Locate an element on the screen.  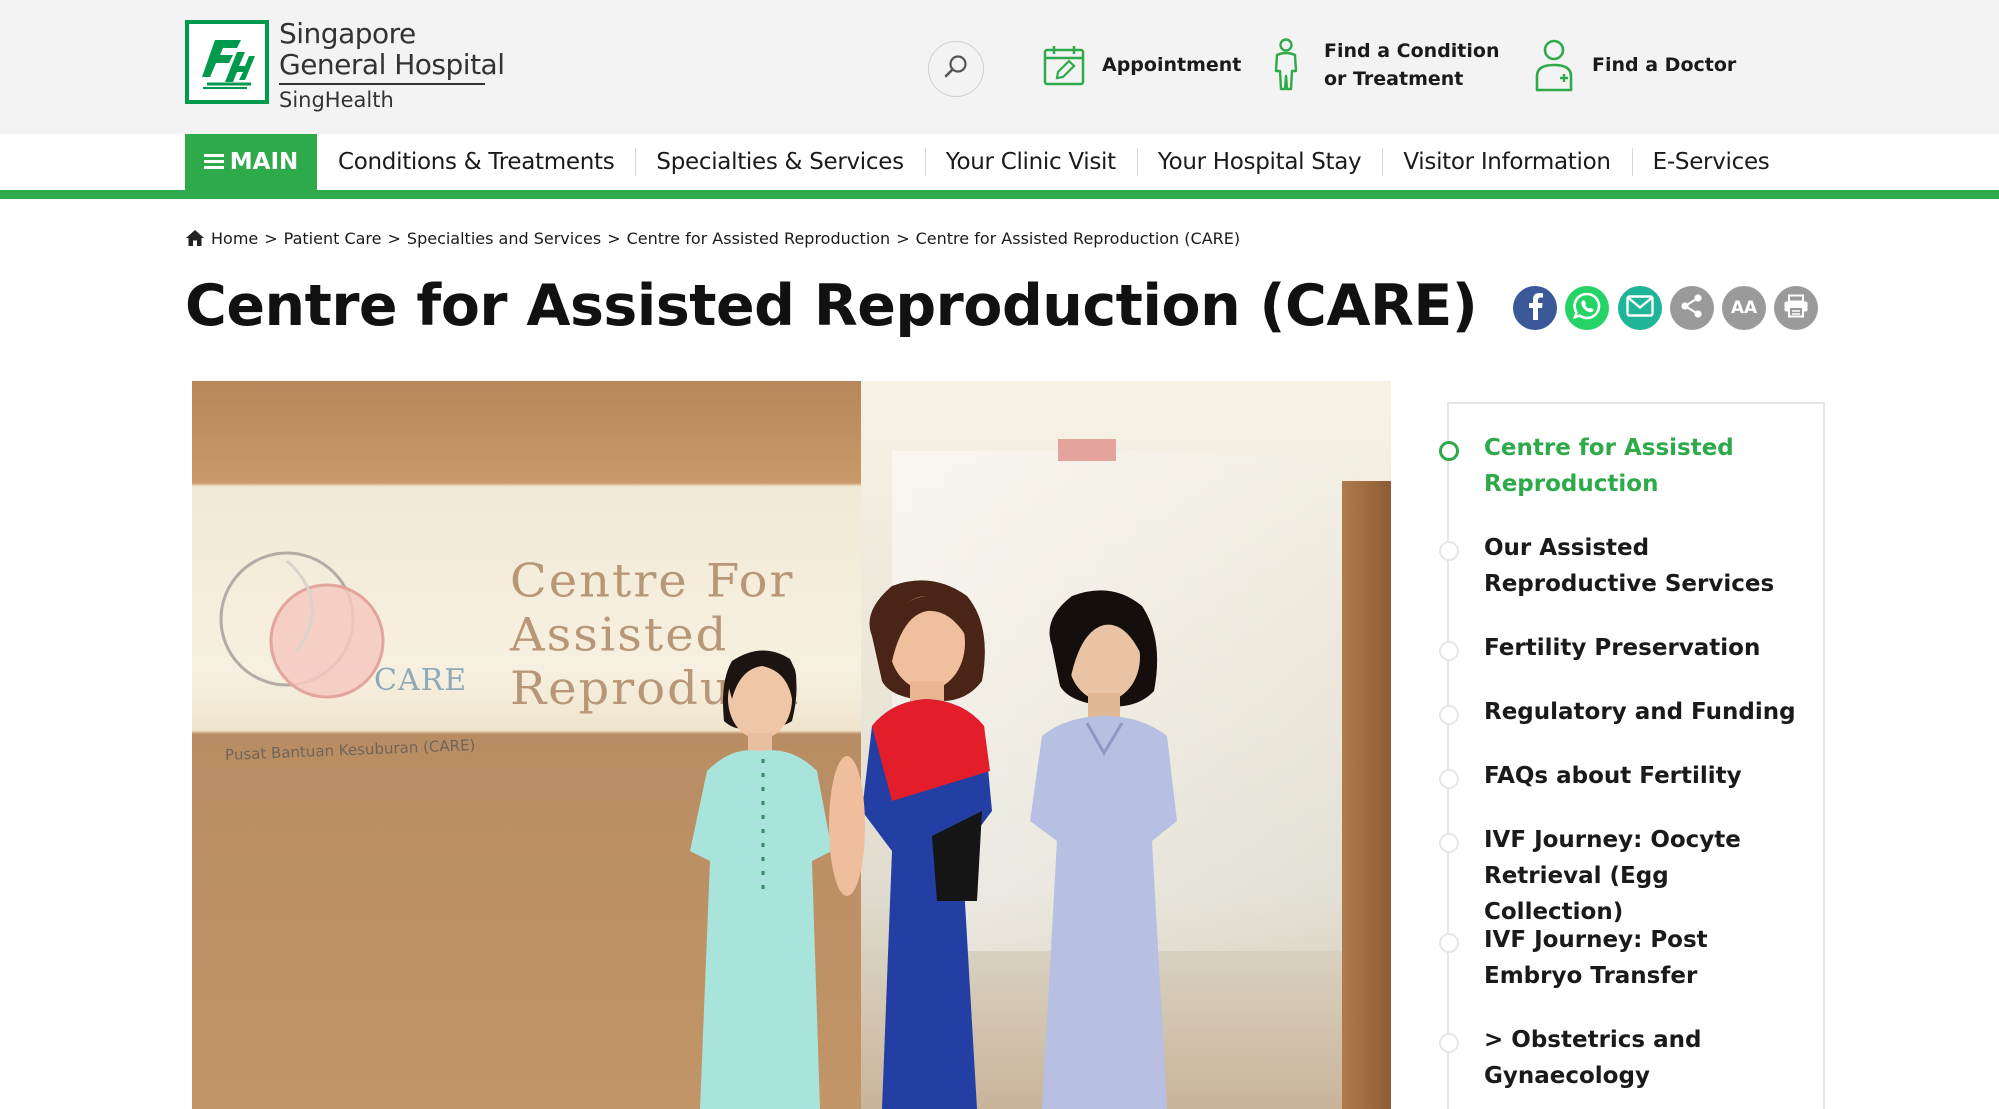
nav-item-your-clinic-visit: Your Clinic Visit is located at coordinates (1030, 162).